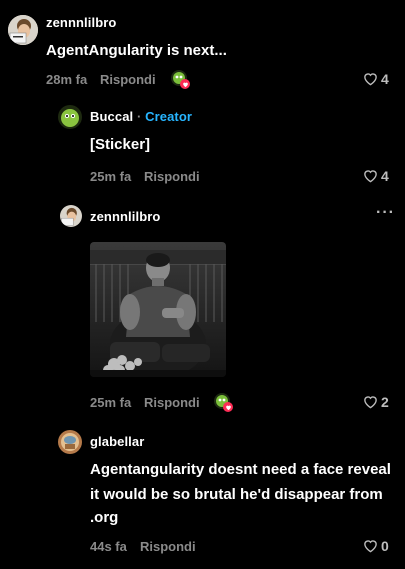 This screenshot has width=405, height=569. What do you see at coordinates (158, 309) in the screenshot?
I see `comment-image` at bounding box center [158, 309].